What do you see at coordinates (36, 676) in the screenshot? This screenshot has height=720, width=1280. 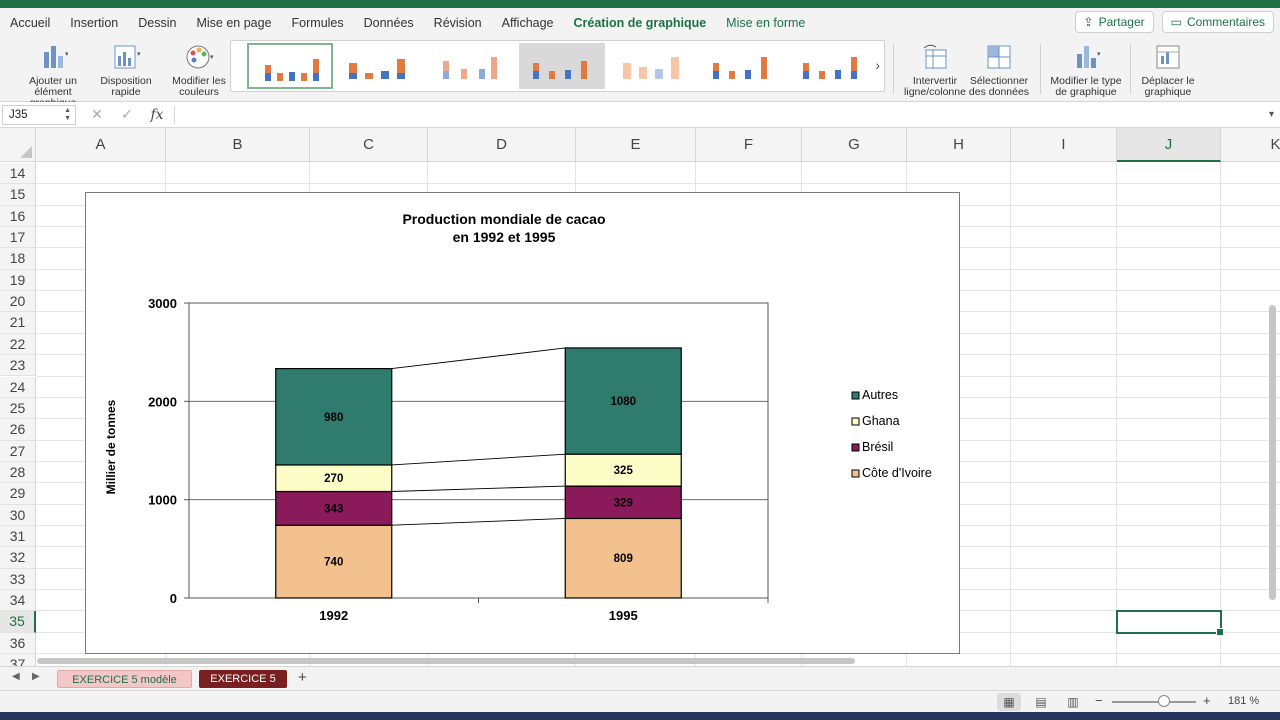 I see `next-sheet-icon: ▶` at bounding box center [36, 676].